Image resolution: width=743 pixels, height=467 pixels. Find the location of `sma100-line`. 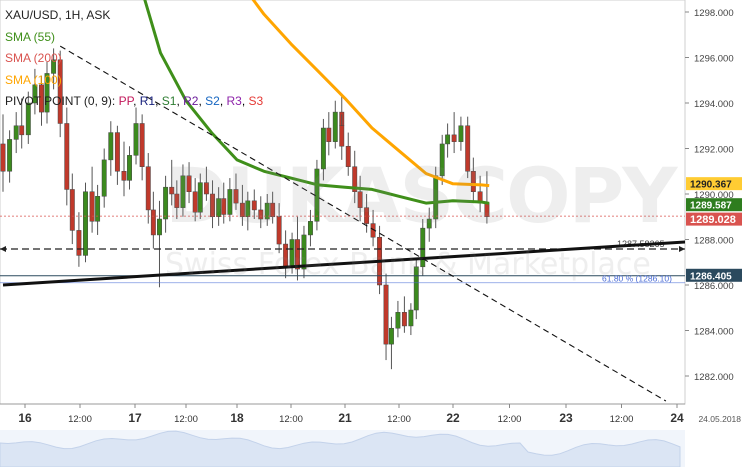

sma100-line is located at coordinates (370, 94).